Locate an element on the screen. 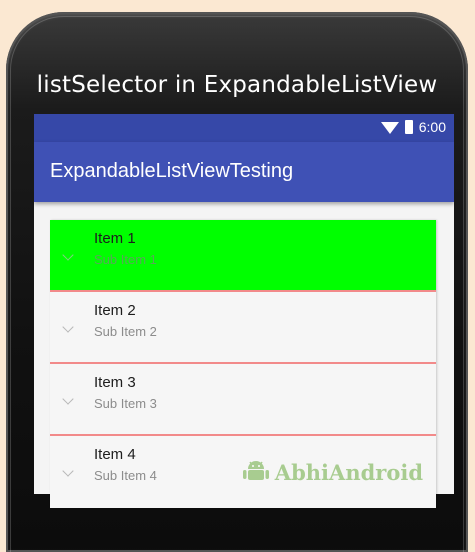 This screenshot has width=475, height=552. android-logo-icon is located at coordinates (255, 470).